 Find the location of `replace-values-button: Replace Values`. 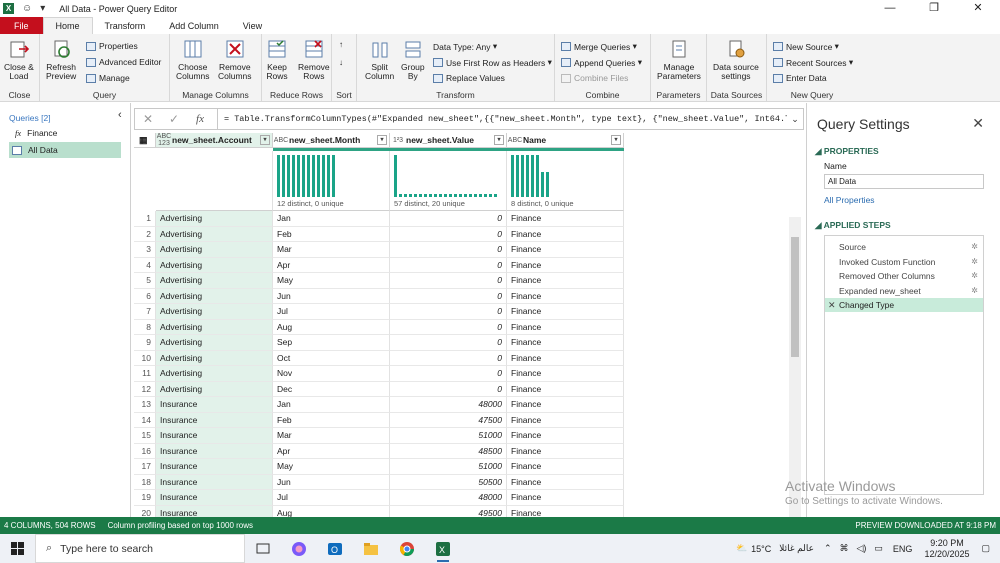

replace-values-button: Replace Values is located at coordinates (469, 78).